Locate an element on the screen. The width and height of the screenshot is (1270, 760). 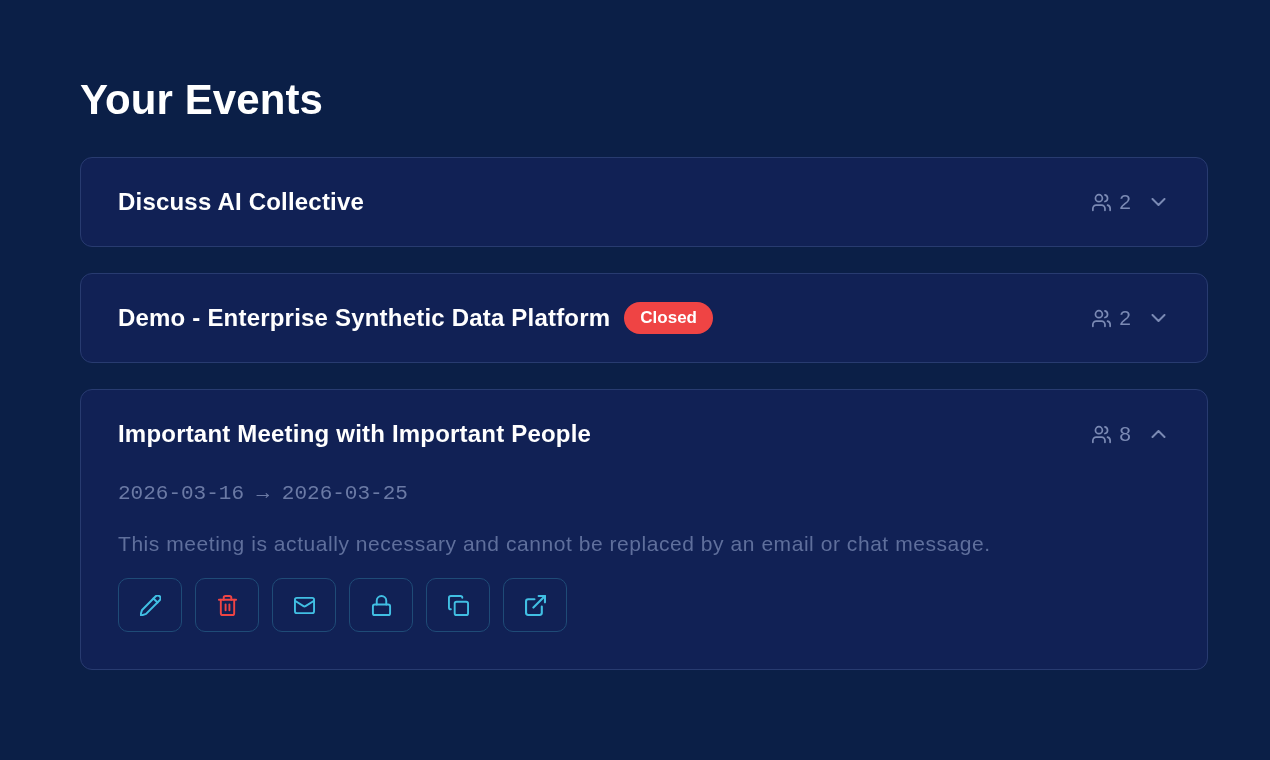
event-description: This meeting is actually necessary and cannot be replaced by an email or chat message. is located at coordinates (555, 544).